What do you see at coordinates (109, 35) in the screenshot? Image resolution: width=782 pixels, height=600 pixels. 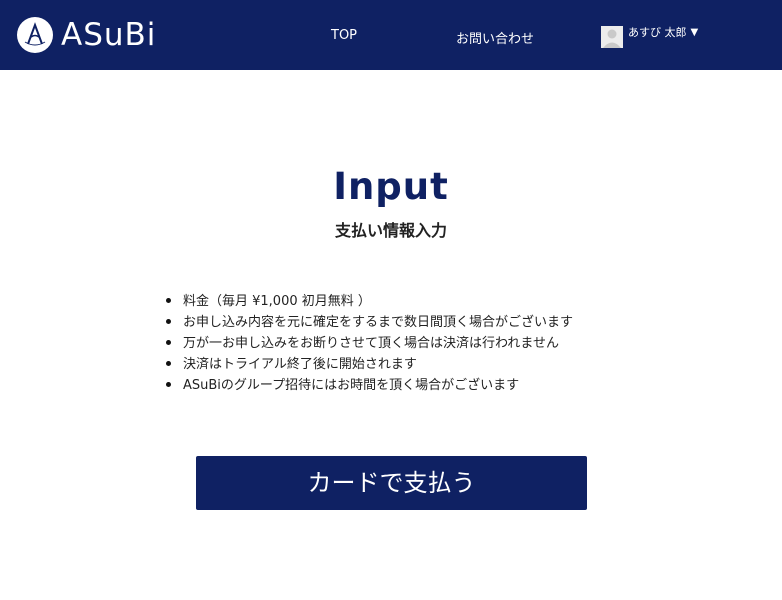 I see `logo-text: ASuBi` at bounding box center [109, 35].